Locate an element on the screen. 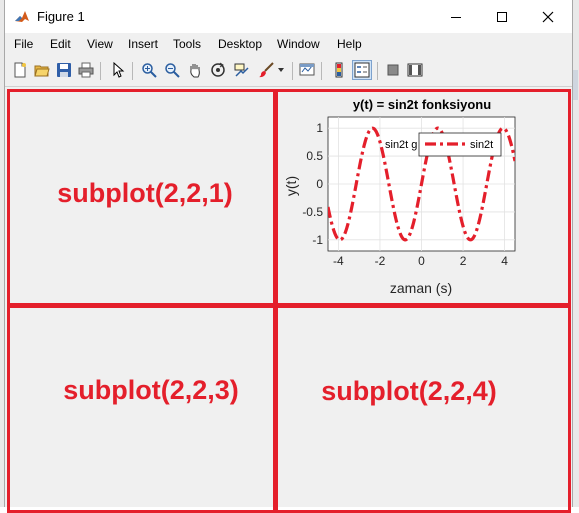 The height and width of the screenshot is (513, 579). zoom-out-button is located at coordinates (172, 70).